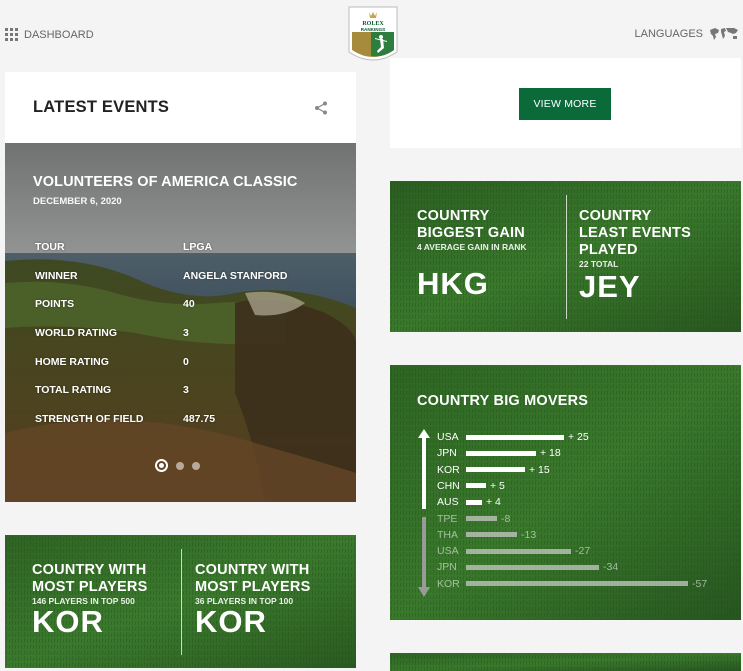 This screenshot has height=671, width=743. Describe the element at coordinates (424, 513) in the screenshot. I see `movers-arrows` at that location.